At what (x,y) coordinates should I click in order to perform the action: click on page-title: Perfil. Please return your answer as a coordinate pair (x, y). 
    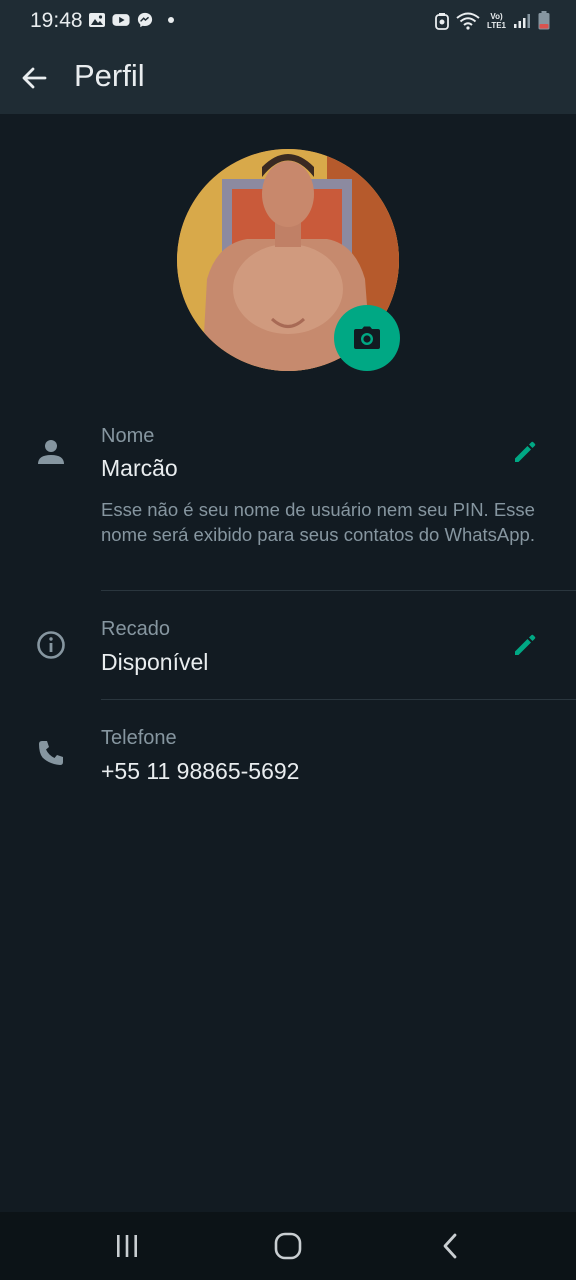
    Looking at the image, I should click on (109, 75).